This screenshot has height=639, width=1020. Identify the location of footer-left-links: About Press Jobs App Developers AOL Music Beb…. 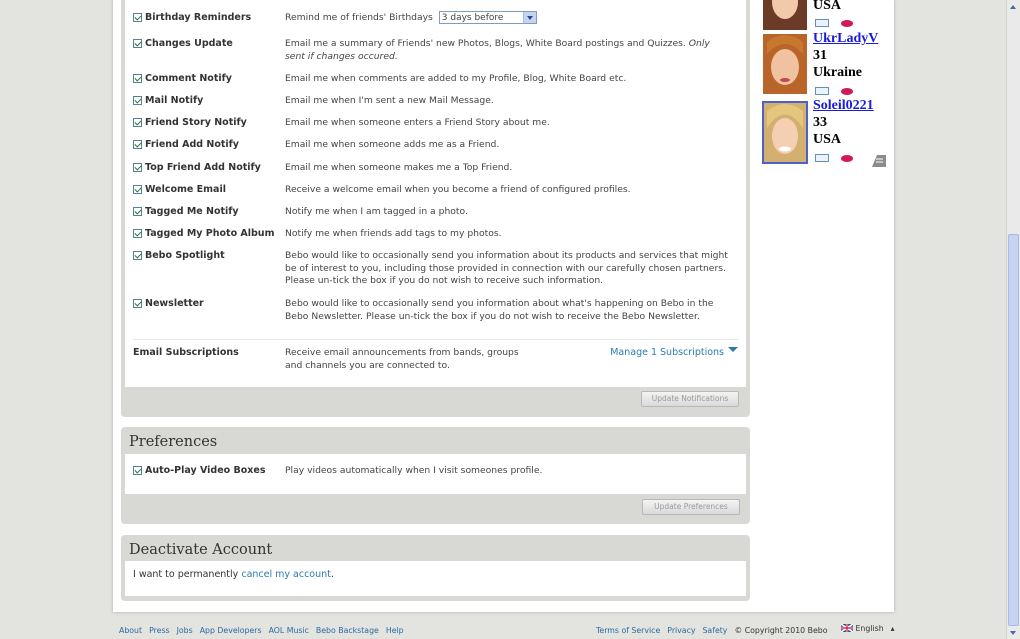
(265, 630).